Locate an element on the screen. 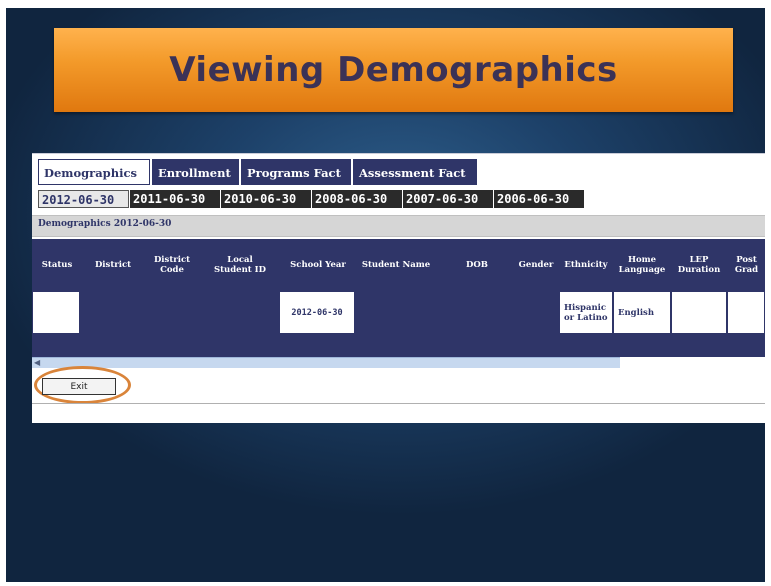 The image size is (771, 586). cell-school-year: 2012-06-30 is located at coordinates (317, 312).